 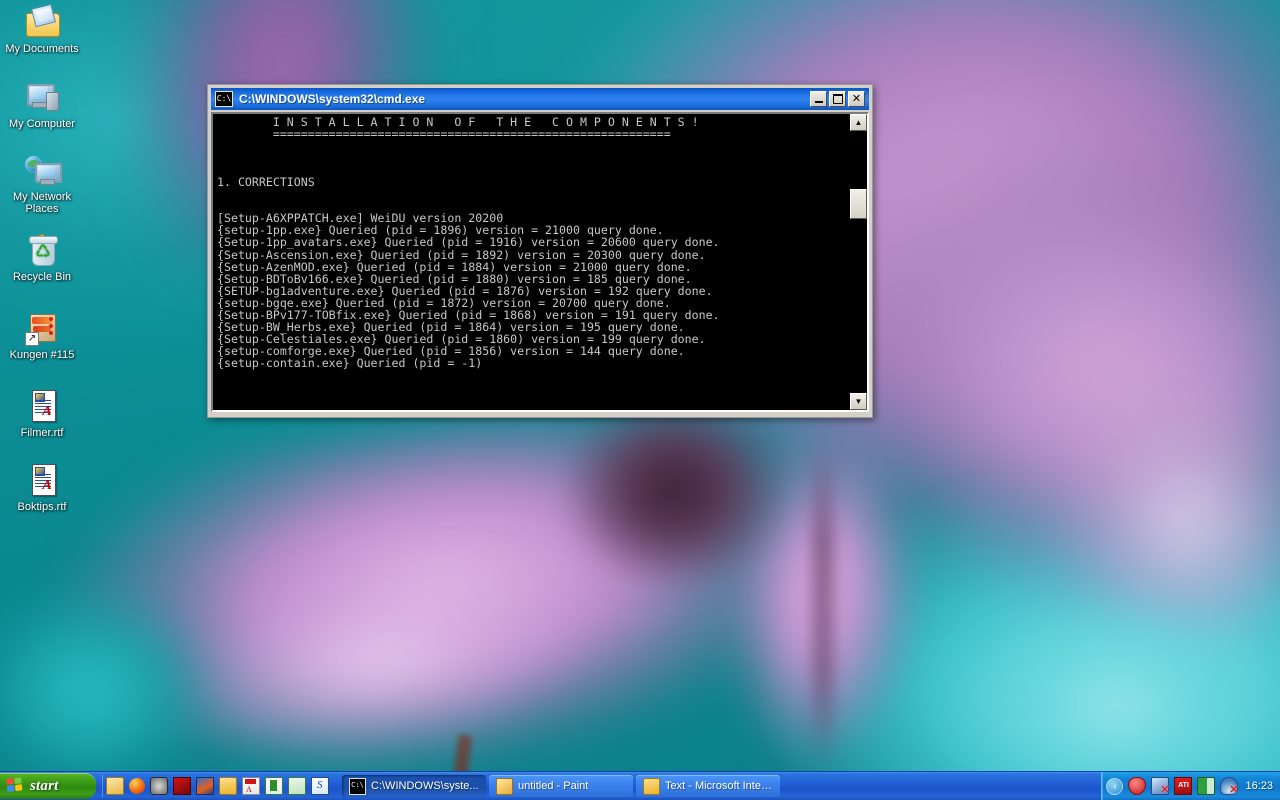 I want to click on wireless-disconnected-icon: ✕, so click(x=1229, y=786).